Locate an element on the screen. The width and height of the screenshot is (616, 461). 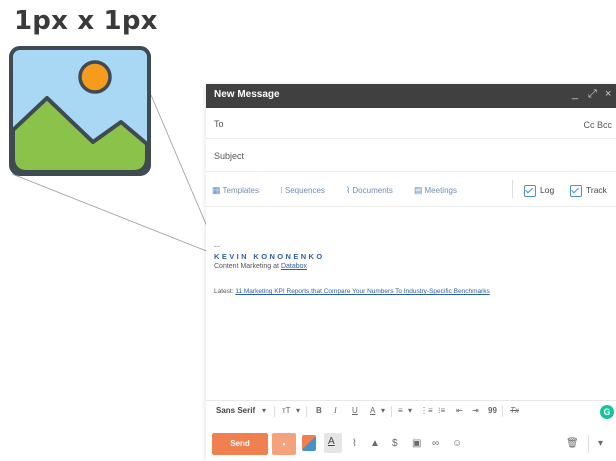
more-options-chevron-icon: ▾ is located at coordinates (600, 443).